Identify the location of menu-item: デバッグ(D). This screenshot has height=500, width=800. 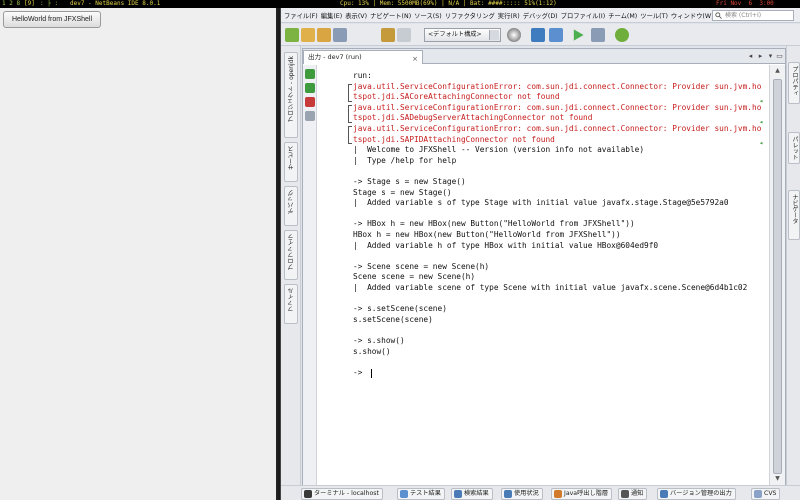
(540, 15).